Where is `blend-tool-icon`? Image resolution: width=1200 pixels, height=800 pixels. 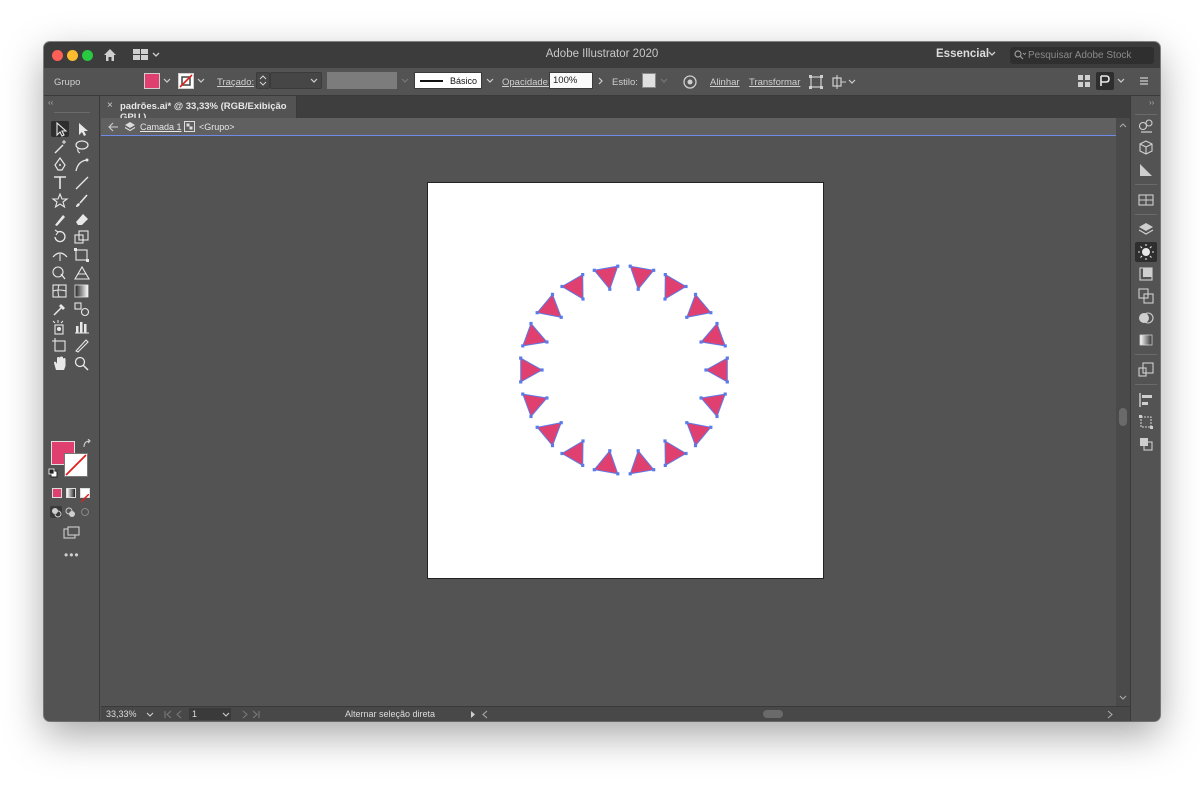 blend-tool-icon is located at coordinates (82, 309).